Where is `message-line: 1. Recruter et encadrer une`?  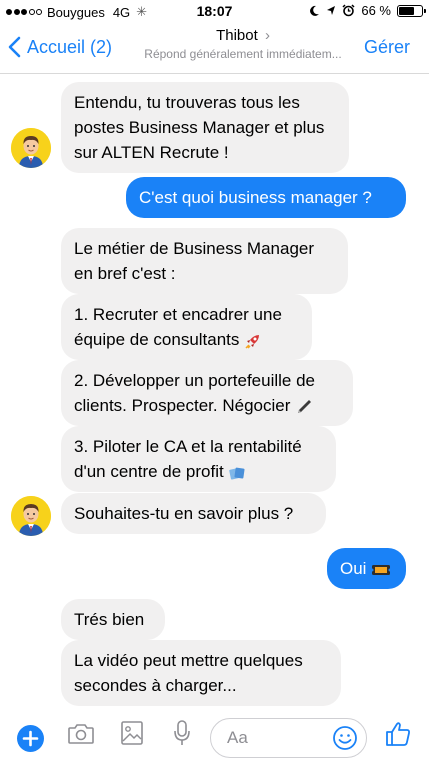
message-line: 1. Recruter et encadrer une is located at coordinates (178, 314).